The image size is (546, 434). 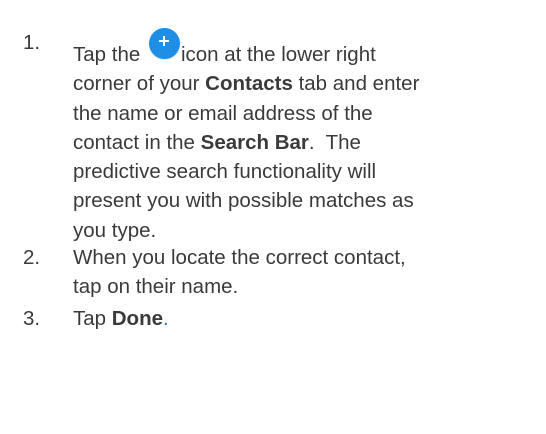 What do you see at coordinates (303, 230) in the screenshot?
I see `text-line: you type.` at bounding box center [303, 230].